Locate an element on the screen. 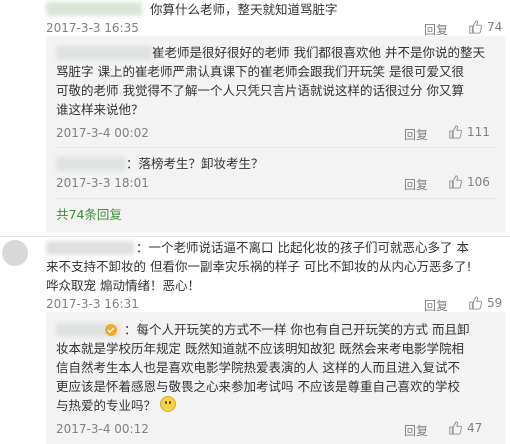  timestamp: 2017-3-4 00:12 is located at coordinates (102, 429).